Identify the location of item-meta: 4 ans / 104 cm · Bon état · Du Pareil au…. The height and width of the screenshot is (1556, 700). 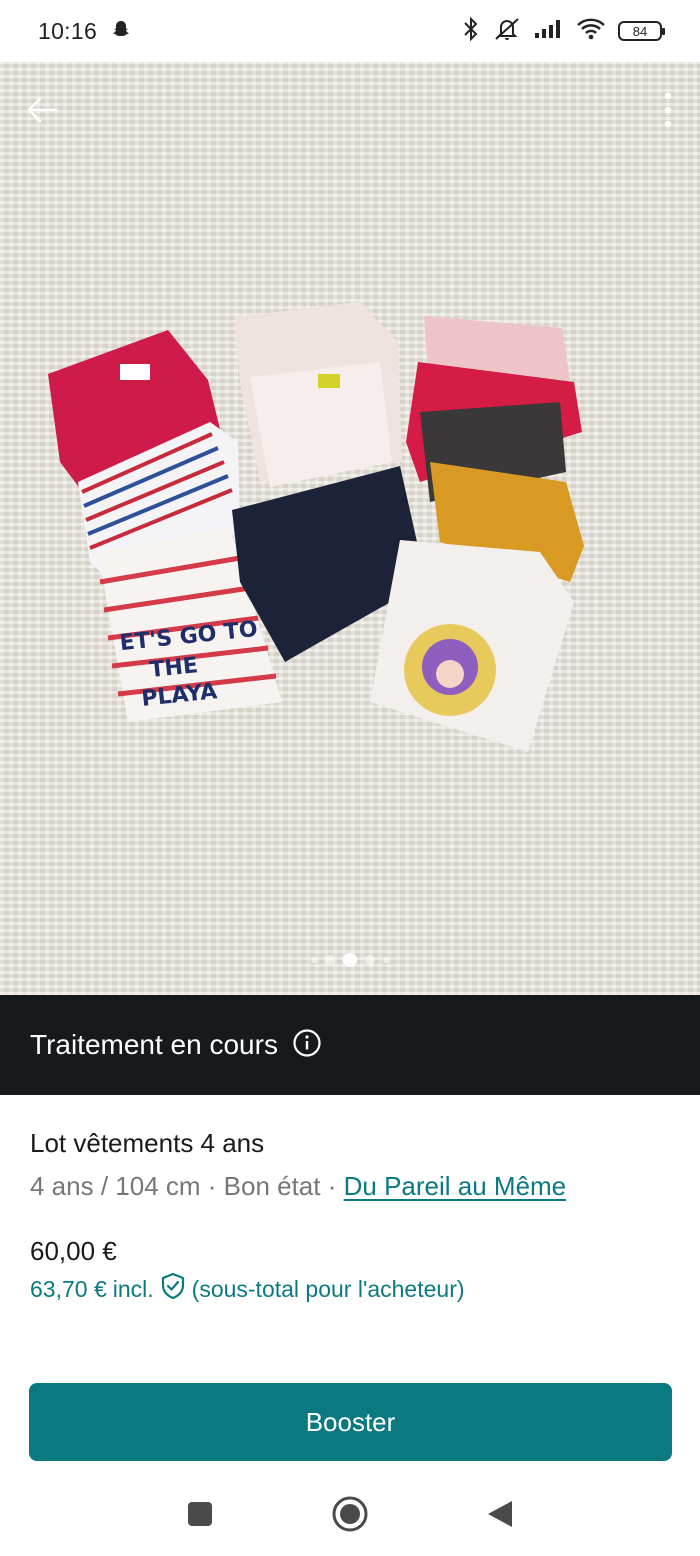
(350, 1186).